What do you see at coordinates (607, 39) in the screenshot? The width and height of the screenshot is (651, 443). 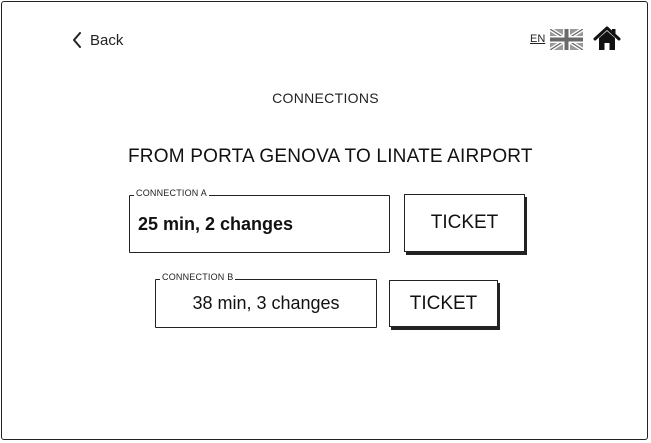 I see `home-icon` at bounding box center [607, 39].